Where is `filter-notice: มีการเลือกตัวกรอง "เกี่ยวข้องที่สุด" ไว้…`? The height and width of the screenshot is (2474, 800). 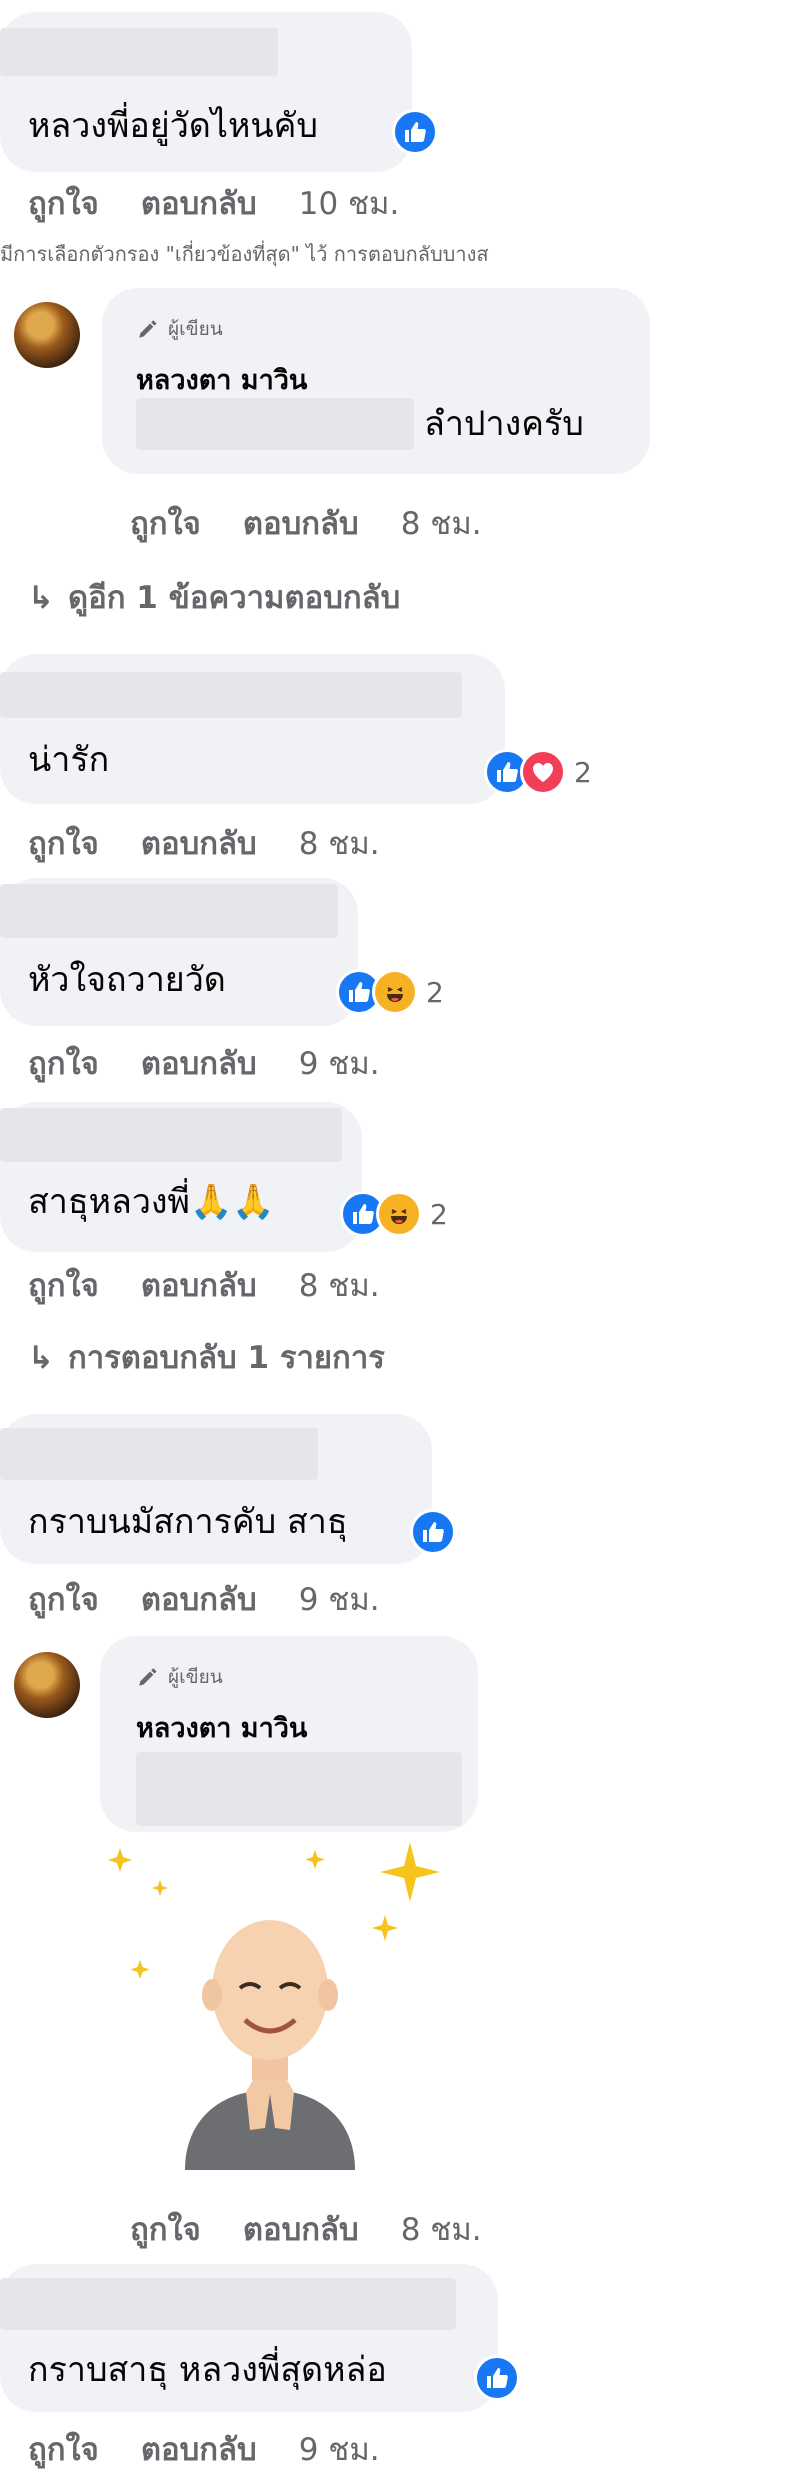
filter-notice: มีการเลือกตัวกรอง "เกี่ยวข้องที่สุด" ไว้… is located at coordinates (244, 254).